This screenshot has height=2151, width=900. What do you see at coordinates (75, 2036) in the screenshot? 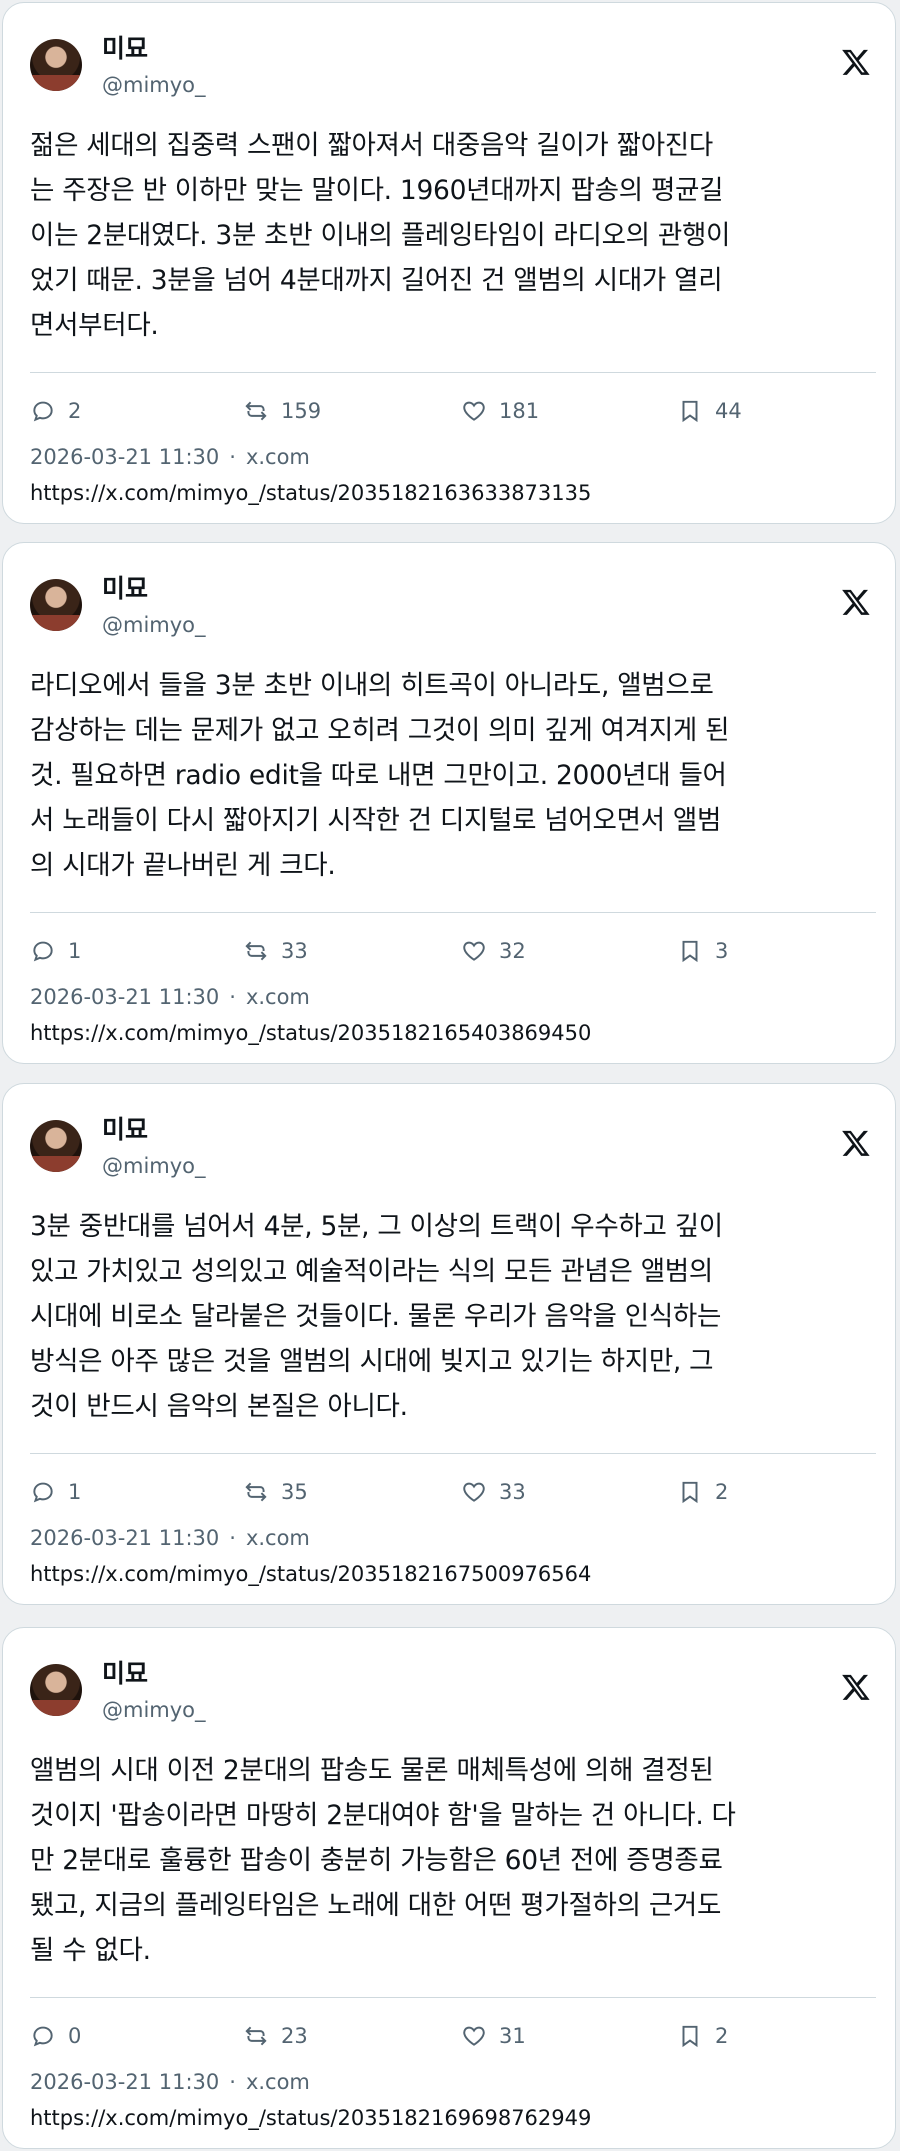
I see `reply-count: 0` at bounding box center [75, 2036].